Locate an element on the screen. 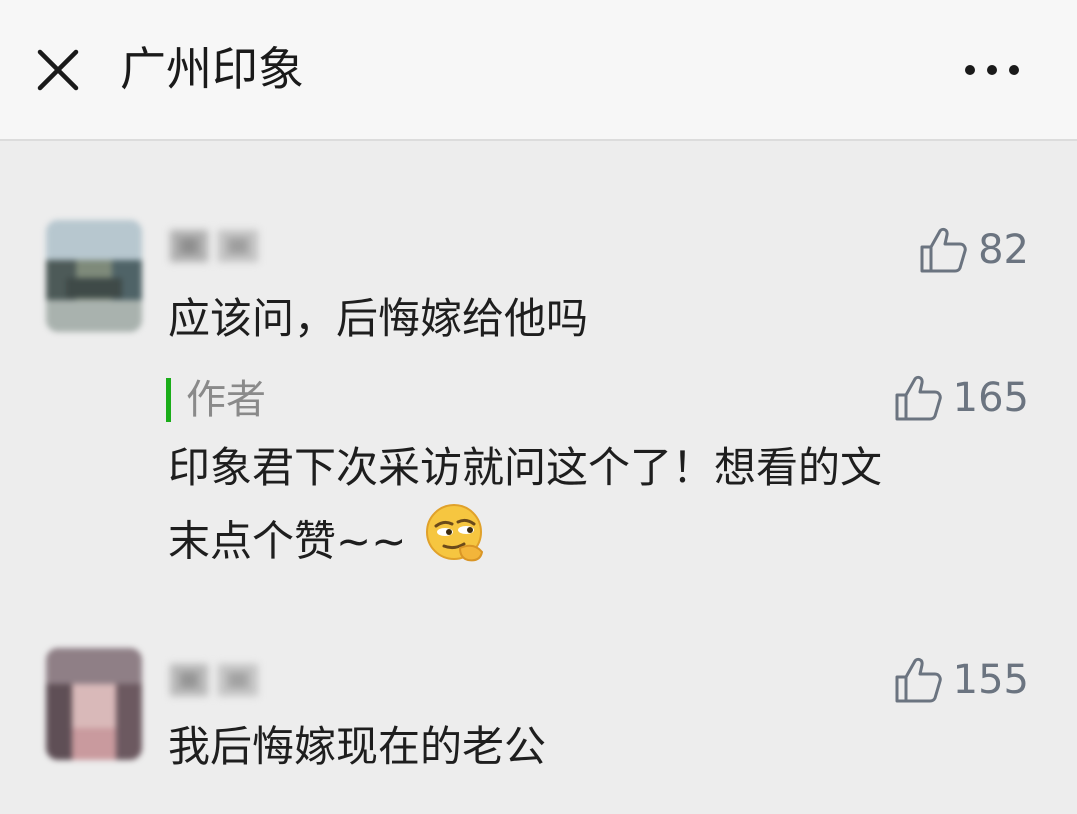 The height and width of the screenshot is (814, 1077). reply-line-2: 末点个赞~~ is located at coordinates (598, 544).